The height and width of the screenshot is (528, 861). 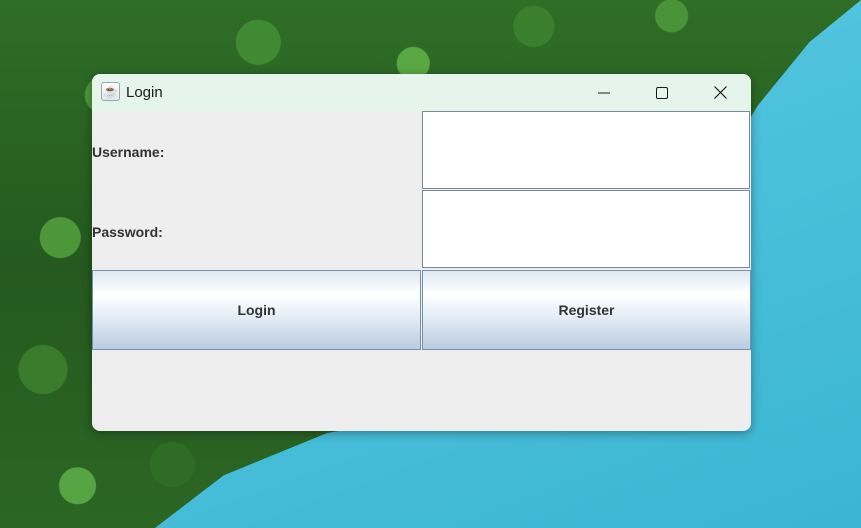 I want to click on minimize-button, so click(x=604, y=92).